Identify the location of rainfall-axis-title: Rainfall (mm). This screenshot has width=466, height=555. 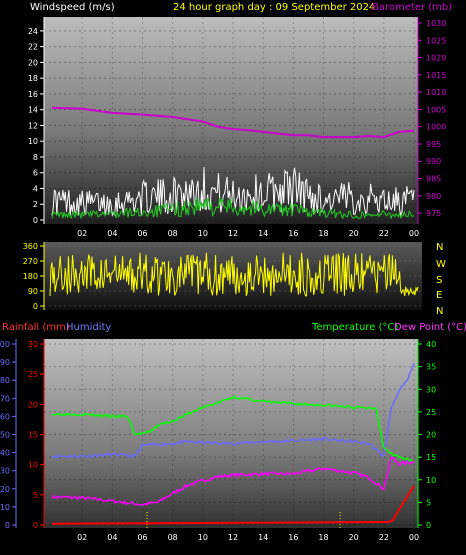
(36, 327).